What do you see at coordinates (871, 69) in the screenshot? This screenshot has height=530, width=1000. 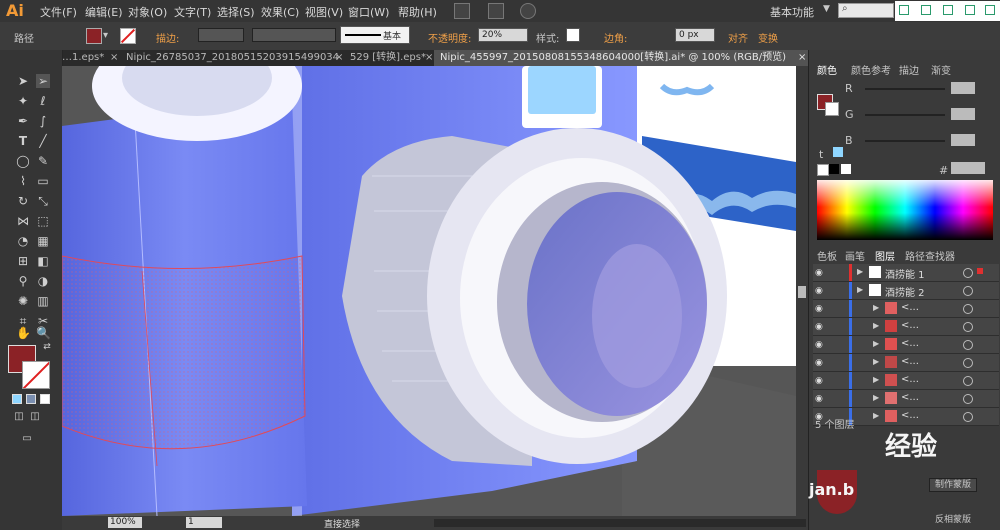 I see `tab-color-guide: 颜色参考` at bounding box center [871, 69].